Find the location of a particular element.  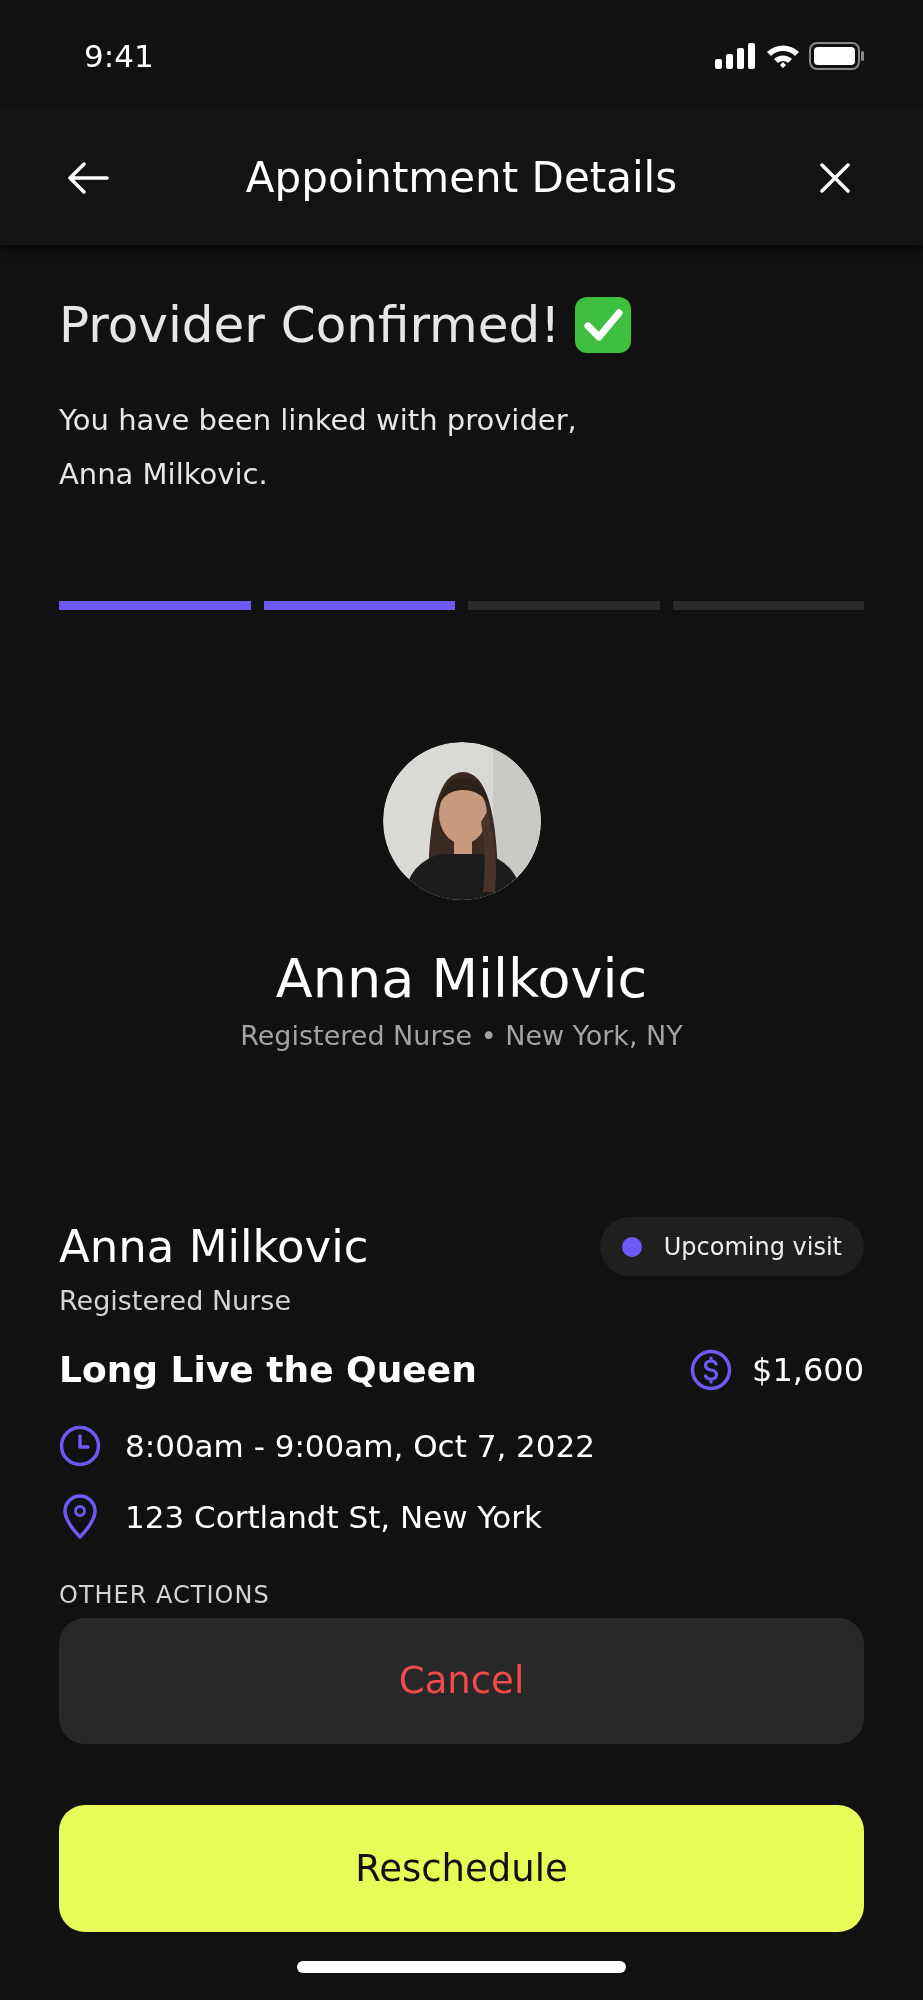

status-time: 9:41 is located at coordinates (119, 56).